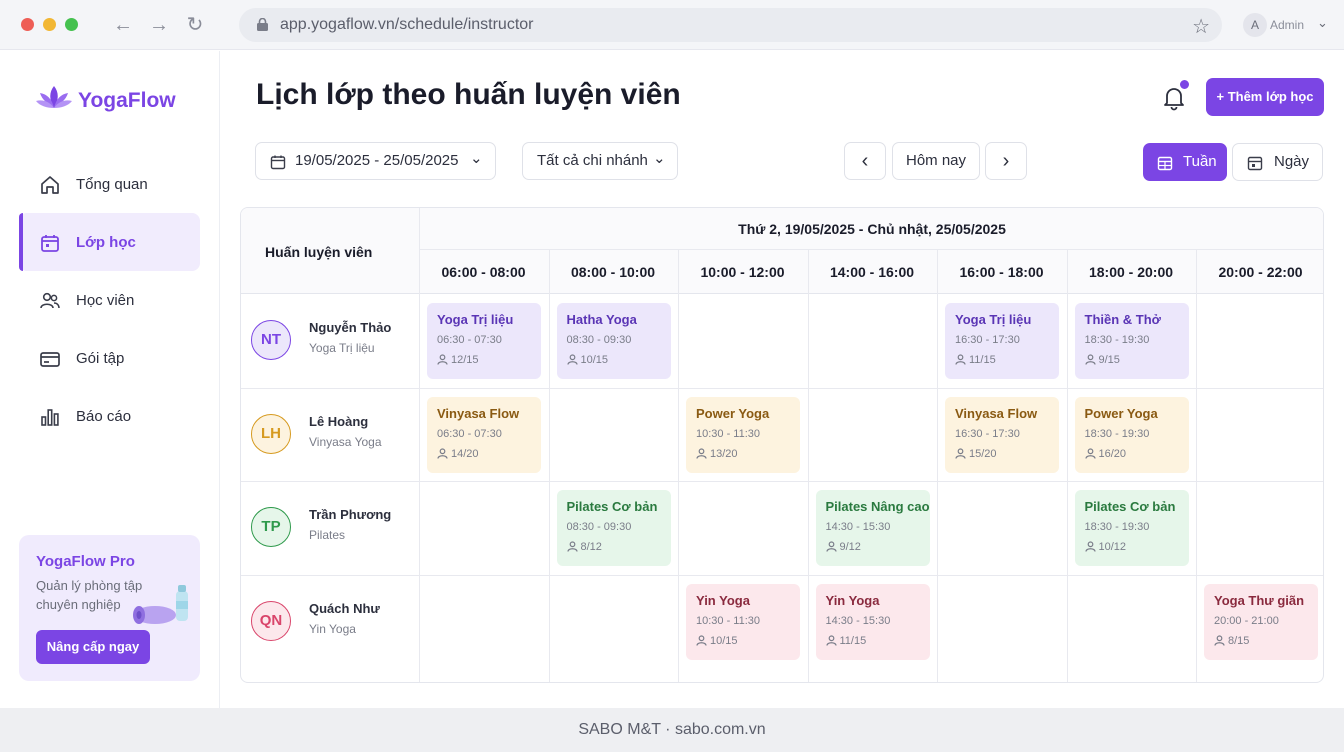 The width and height of the screenshot is (1344, 752). I want to click on time-slot-header: 10:00 - 12:00, so click(742, 272).